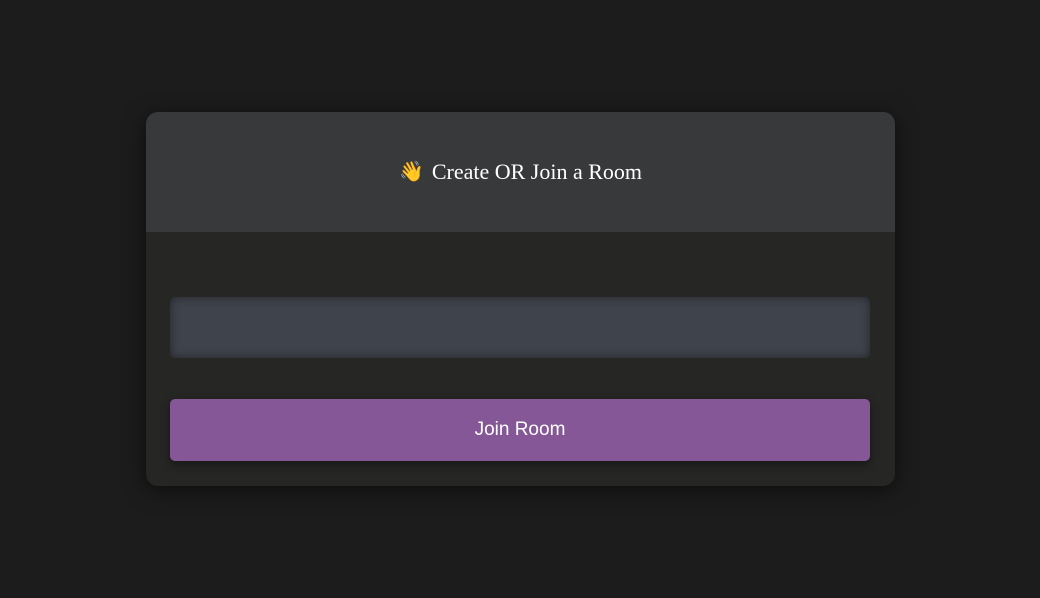 This screenshot has width=1040, height=598. I want to click on join-room-button: Join Room, so click(520, 430).